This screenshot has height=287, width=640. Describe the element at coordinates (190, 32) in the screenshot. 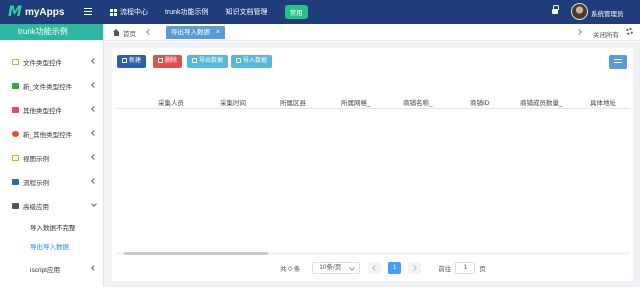

I see `tab-label: 导出导入数据` at that location.